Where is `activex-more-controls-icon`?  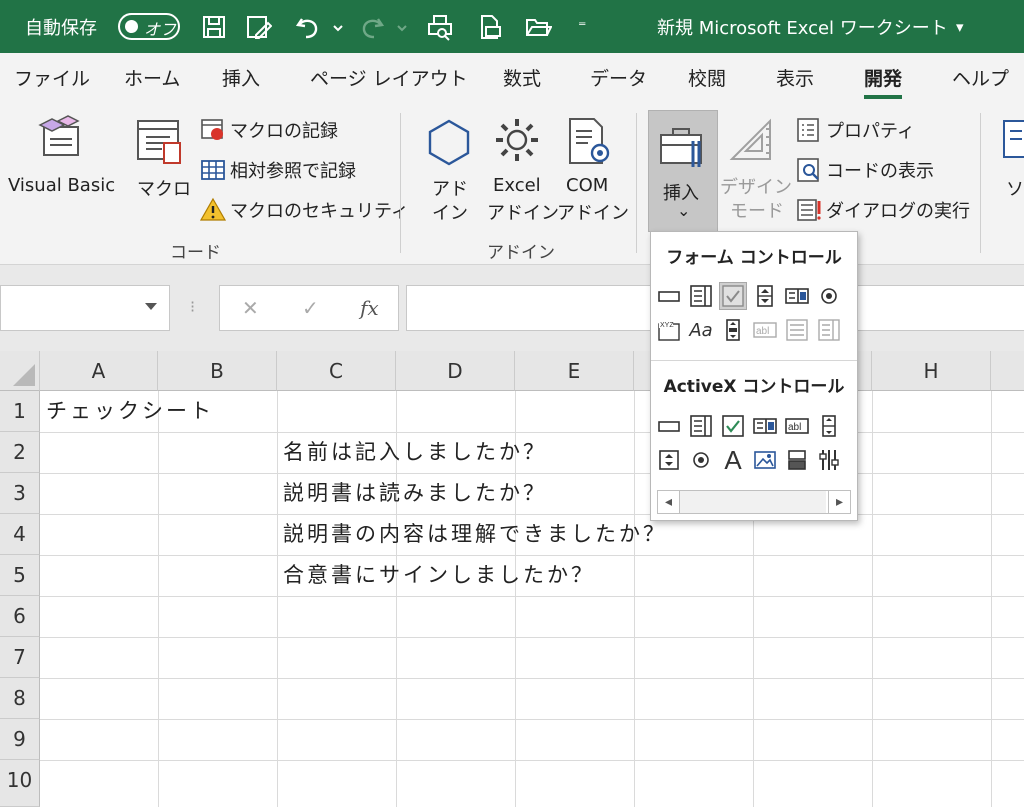
activex-more-controls-icon is located at coordinates (829, 460).